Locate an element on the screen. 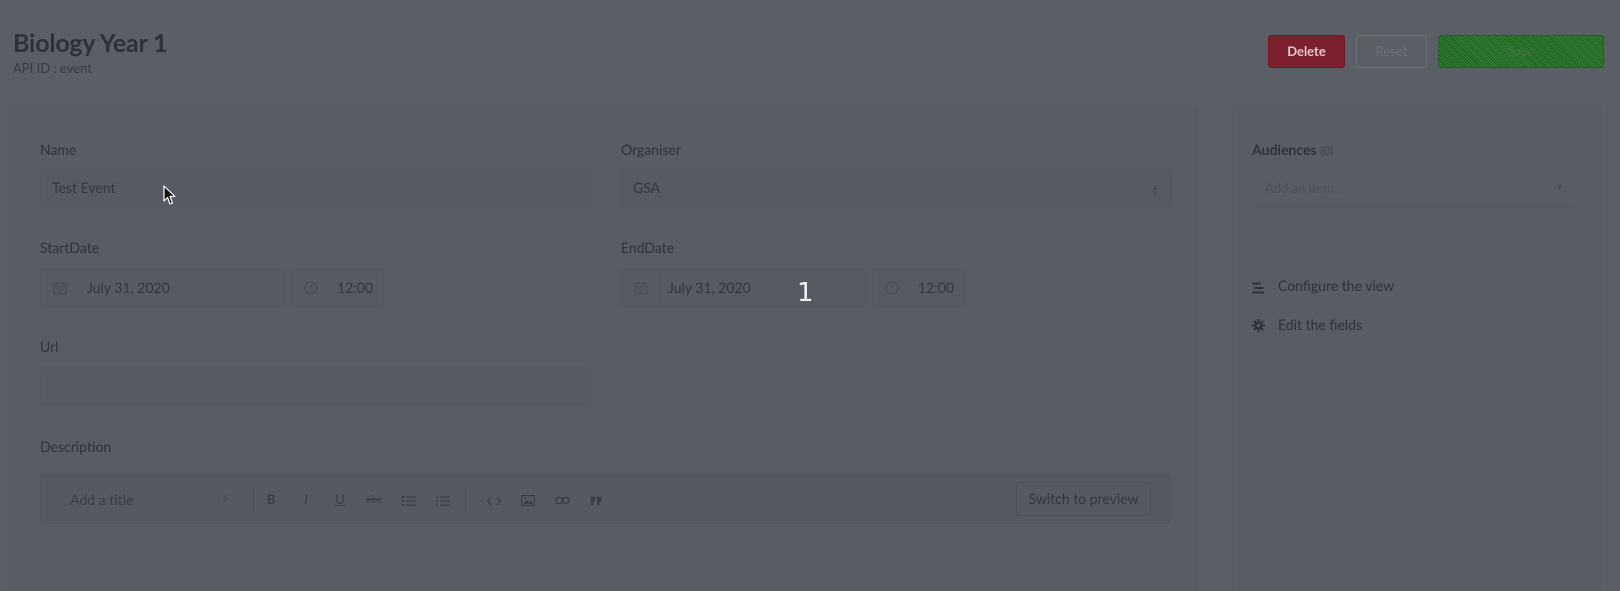  bold-button: B is located at coordinates (271, 499).